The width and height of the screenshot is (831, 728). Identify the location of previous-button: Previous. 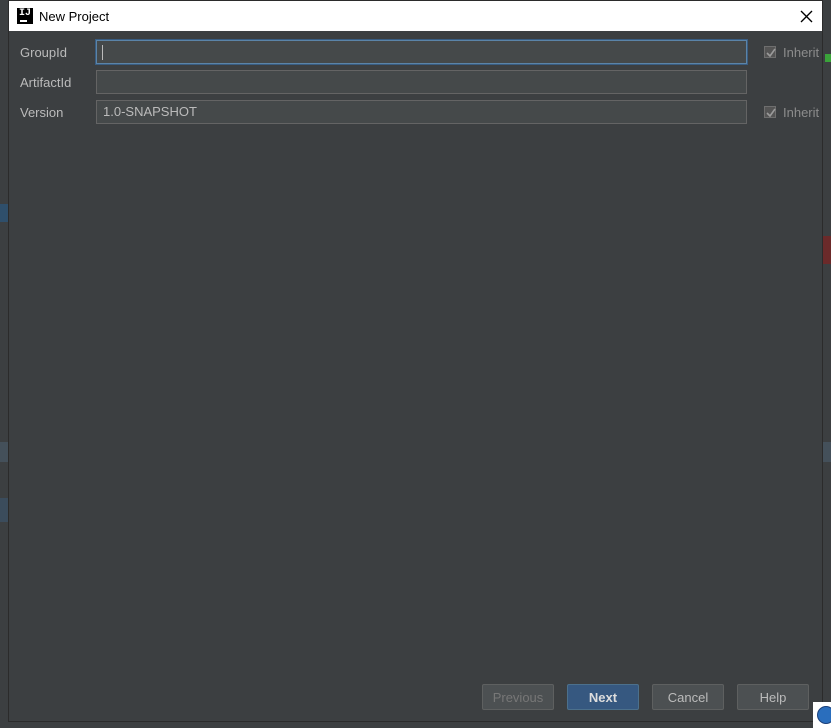
(518, 697).